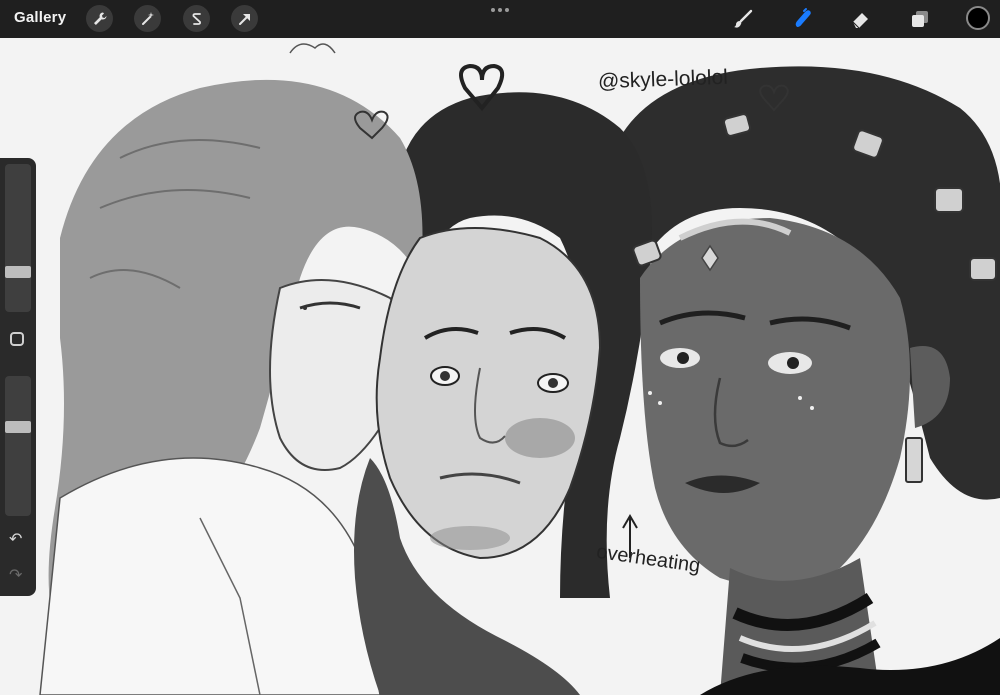  Describe the element at coordinates (18, 446) in the screenshot. I see `opacity-slider` at that location.